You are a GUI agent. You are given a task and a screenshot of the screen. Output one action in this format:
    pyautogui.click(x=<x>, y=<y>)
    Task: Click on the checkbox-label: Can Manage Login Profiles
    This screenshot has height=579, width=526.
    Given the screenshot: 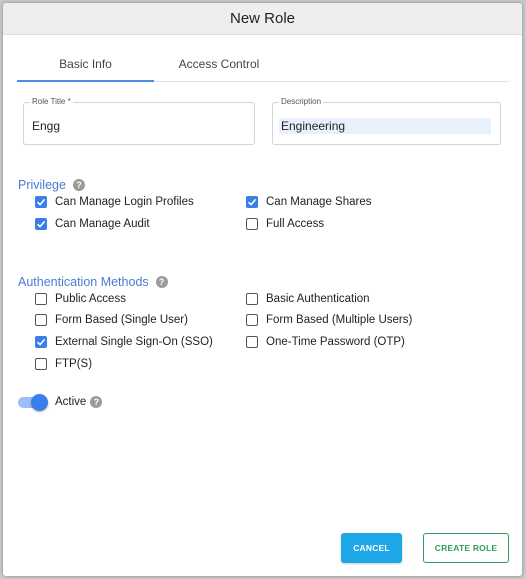 What is the action you would take?
    pyautogui.click(x=124, y=202)
    